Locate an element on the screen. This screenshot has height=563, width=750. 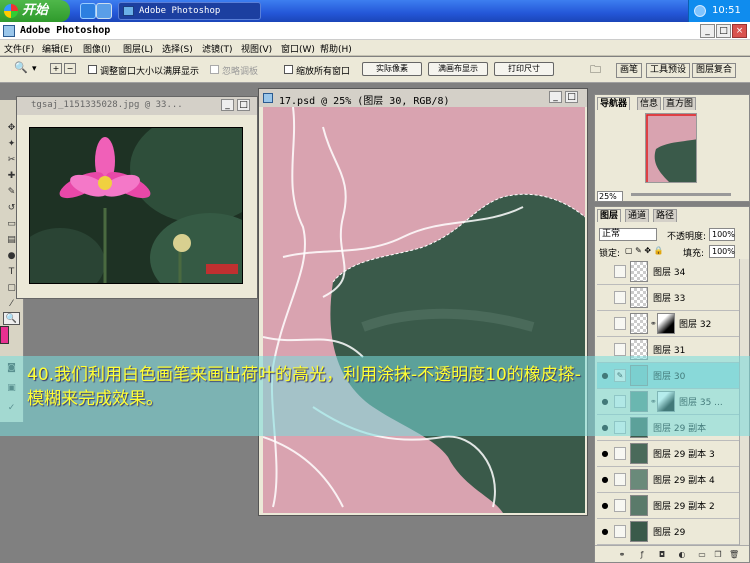
add-mask-icon: ◘ is located at coordinates (662, 554).